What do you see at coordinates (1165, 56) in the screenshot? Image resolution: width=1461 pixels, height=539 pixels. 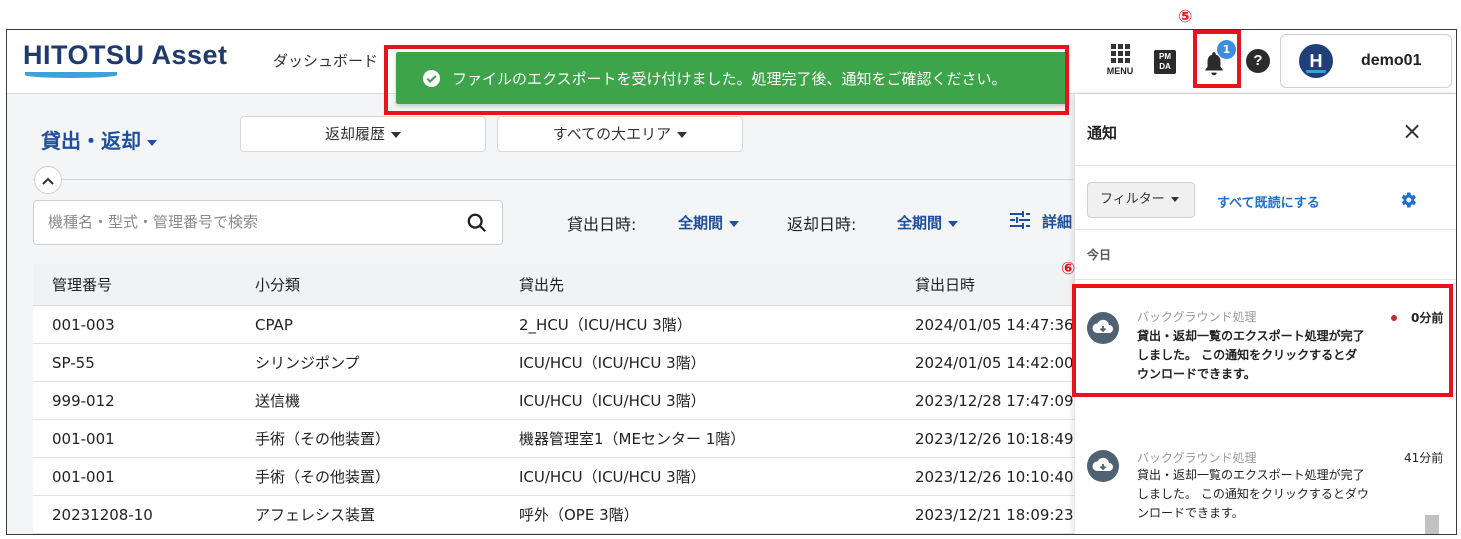 I see `pmda-label-top: PM` at bounding box center [1165, 56].